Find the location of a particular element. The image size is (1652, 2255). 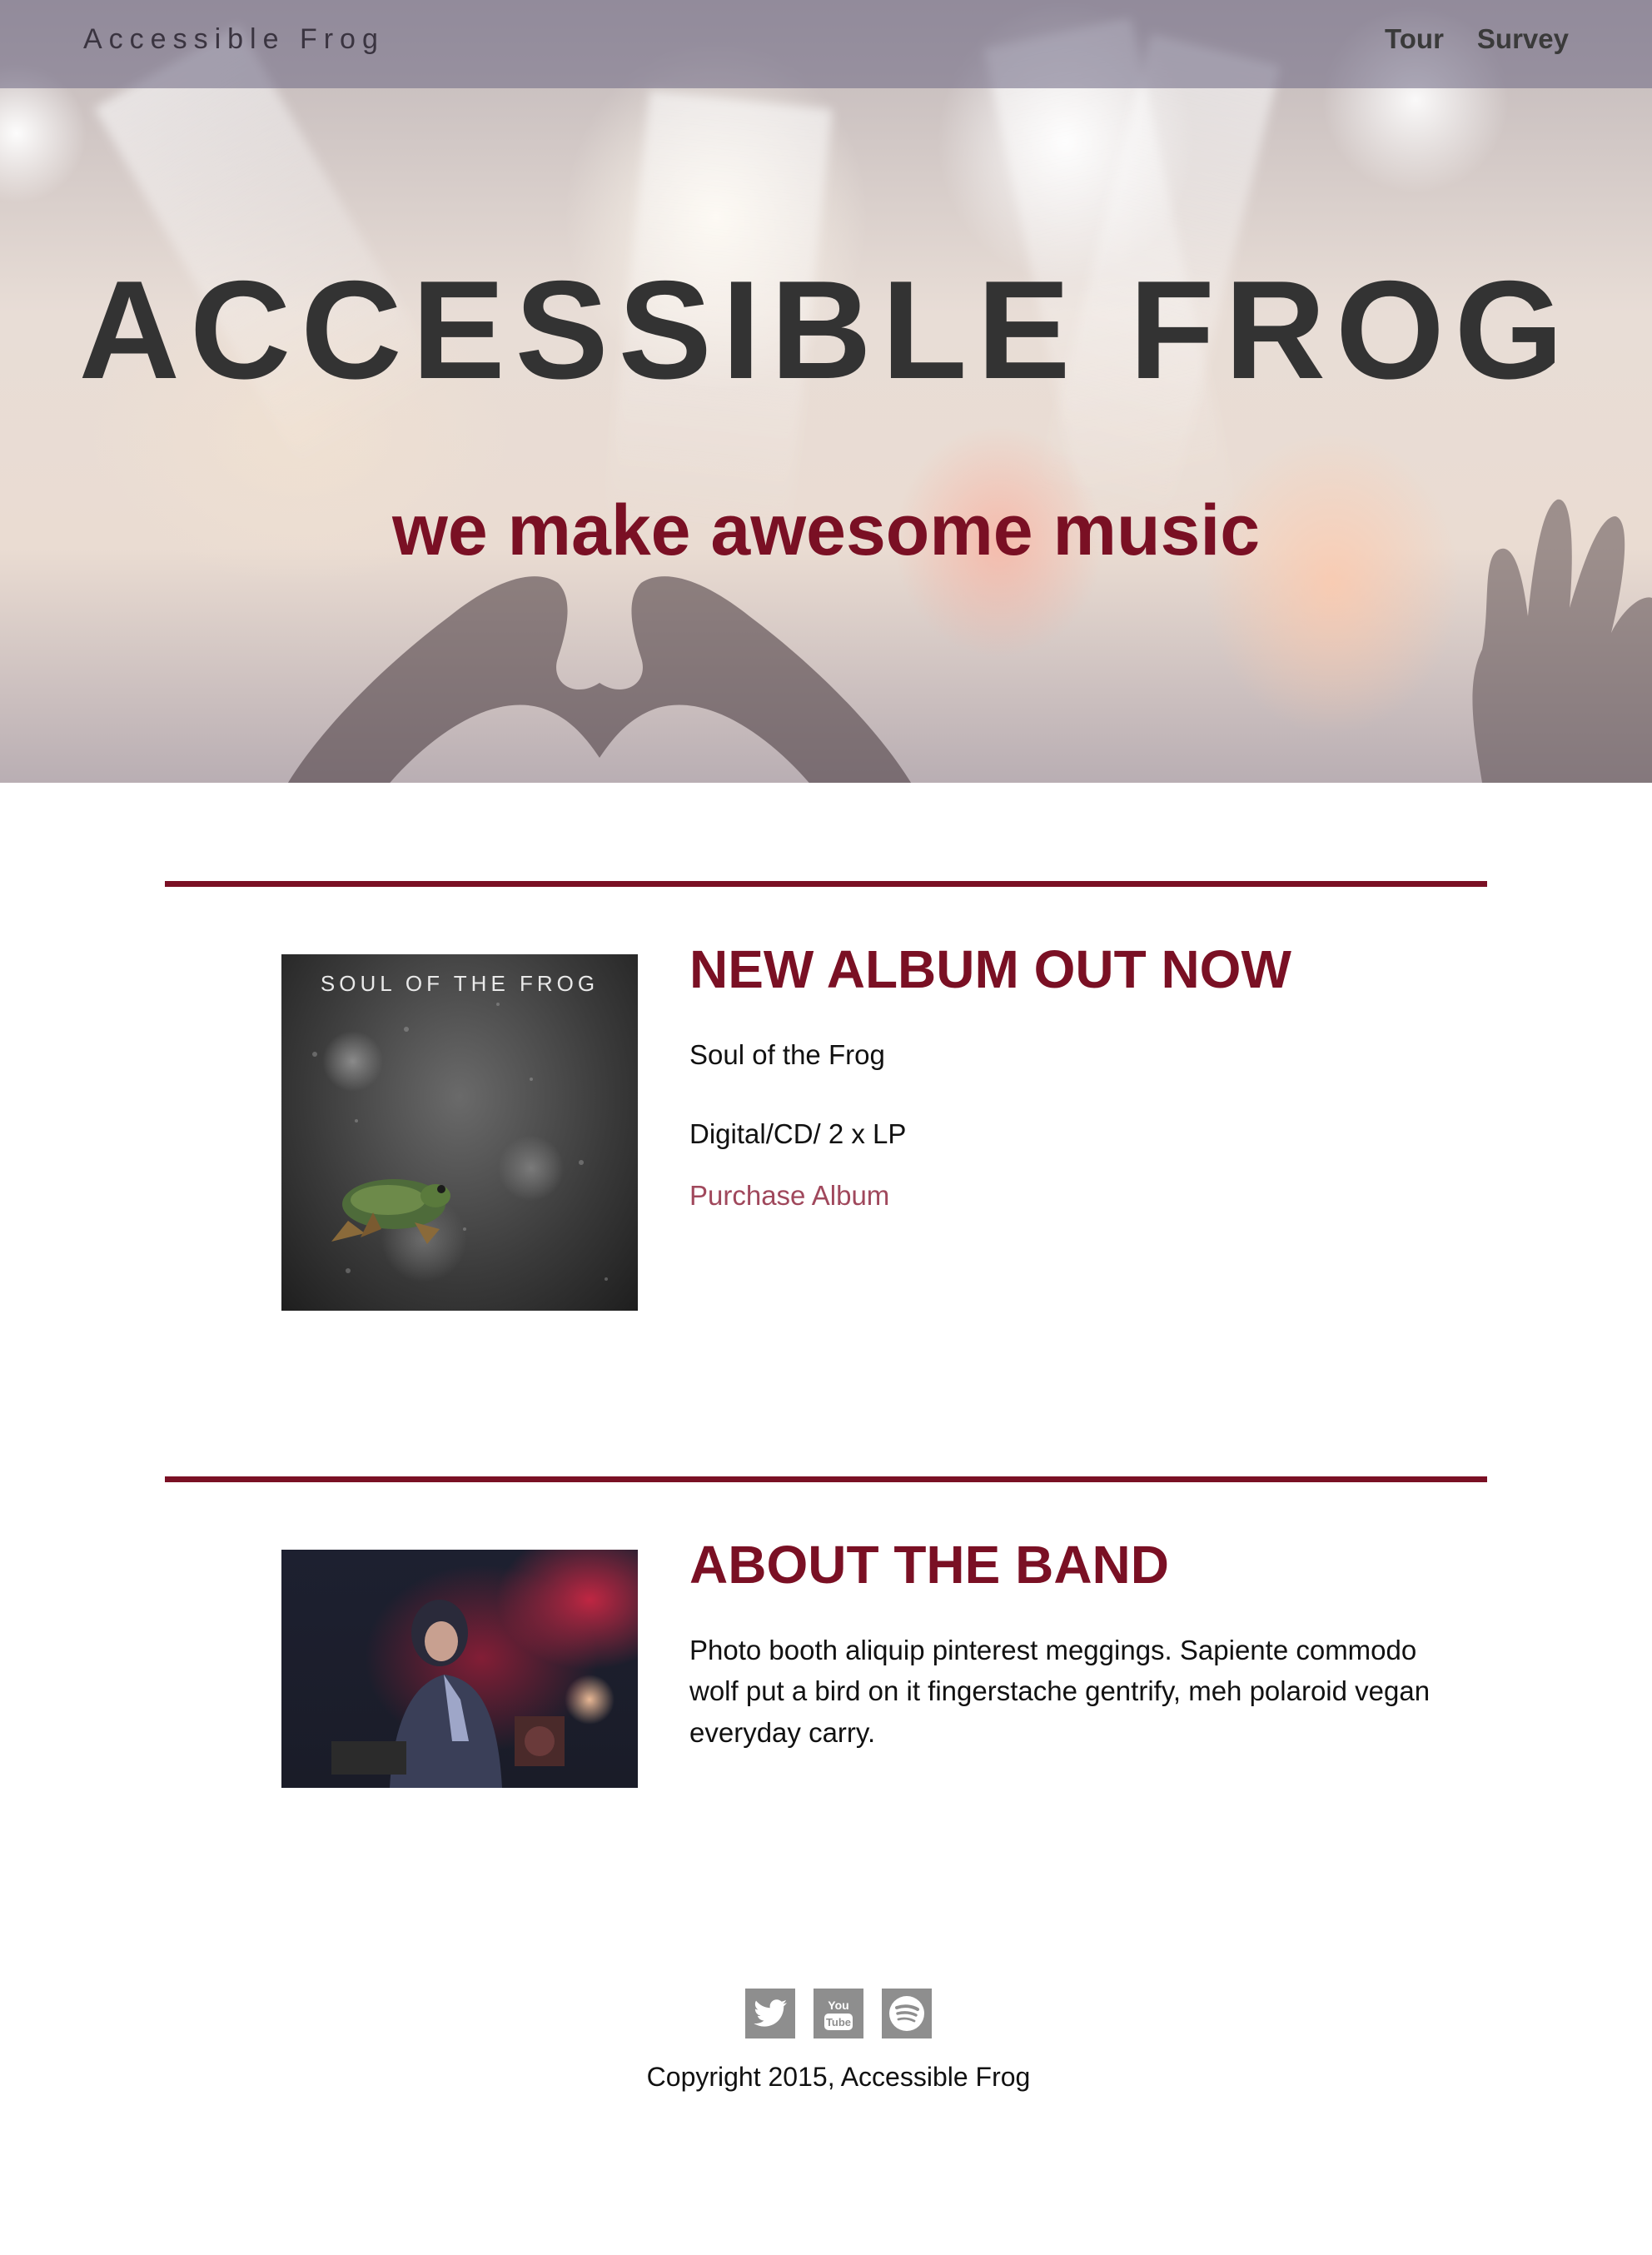

frog-illustration is located at coordinates (460, 1142).